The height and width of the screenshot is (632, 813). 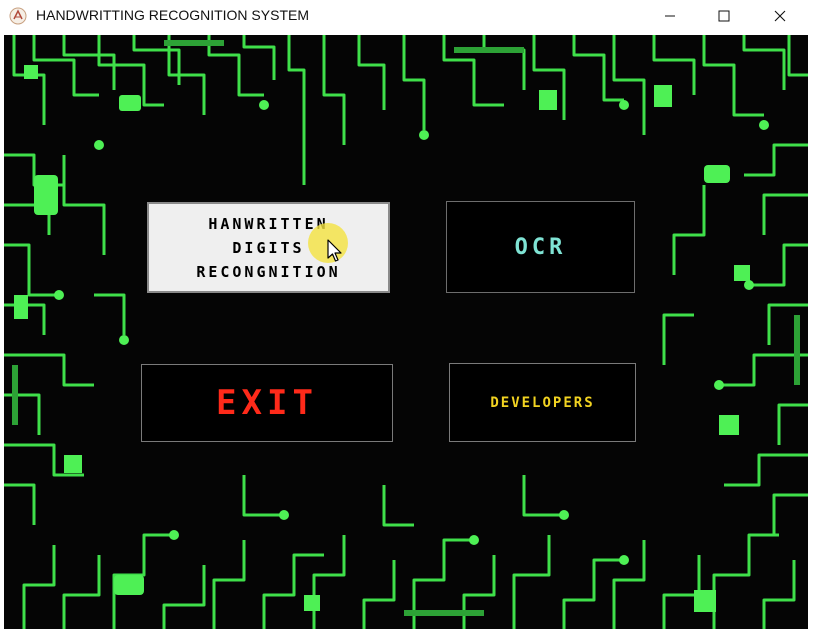 I want to click on maximize-button, so click(x=724, y=16).